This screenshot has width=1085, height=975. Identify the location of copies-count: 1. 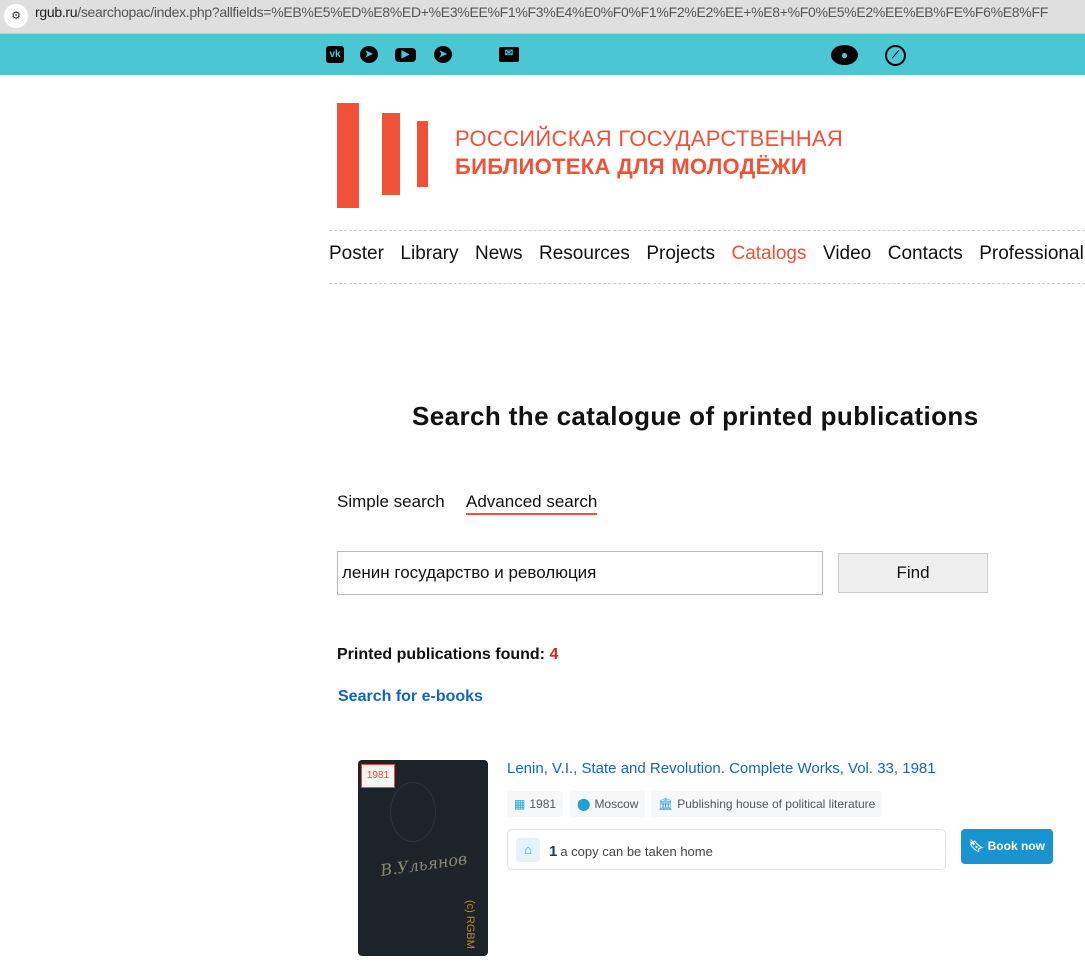
(553, 851).